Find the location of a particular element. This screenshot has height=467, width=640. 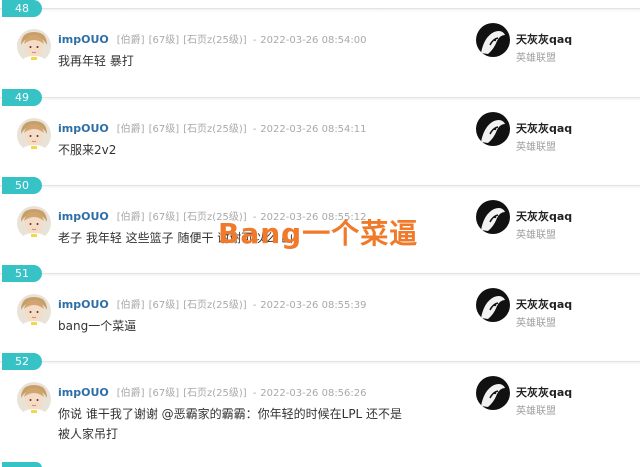

floor-badge: 52 is located at coordinates (22, 361).